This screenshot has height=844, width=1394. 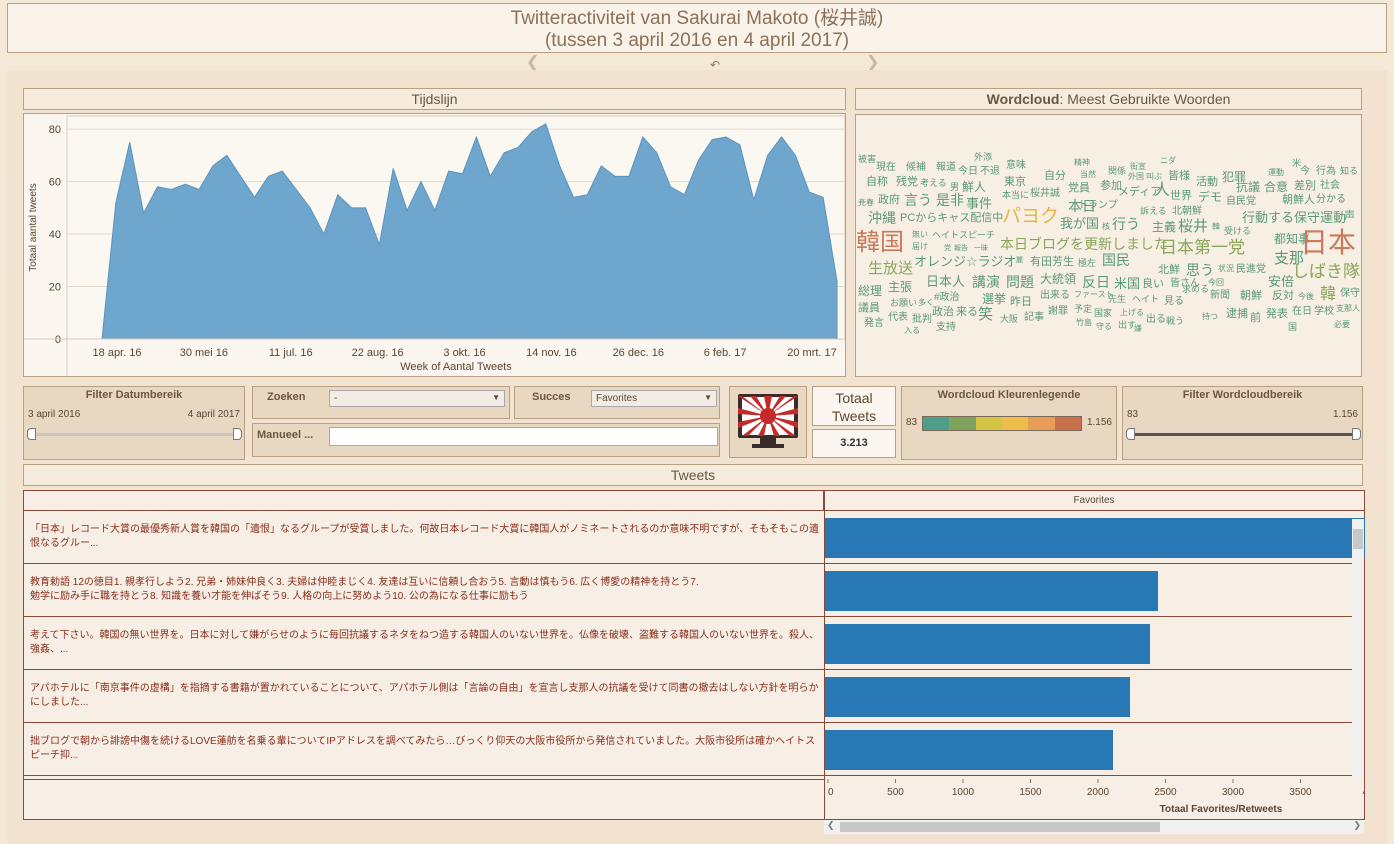 What do you see at coordinates (880, 243) in the screenshot?
I see `wordcloud-word: 韓国` at bounding box center [880, 243].